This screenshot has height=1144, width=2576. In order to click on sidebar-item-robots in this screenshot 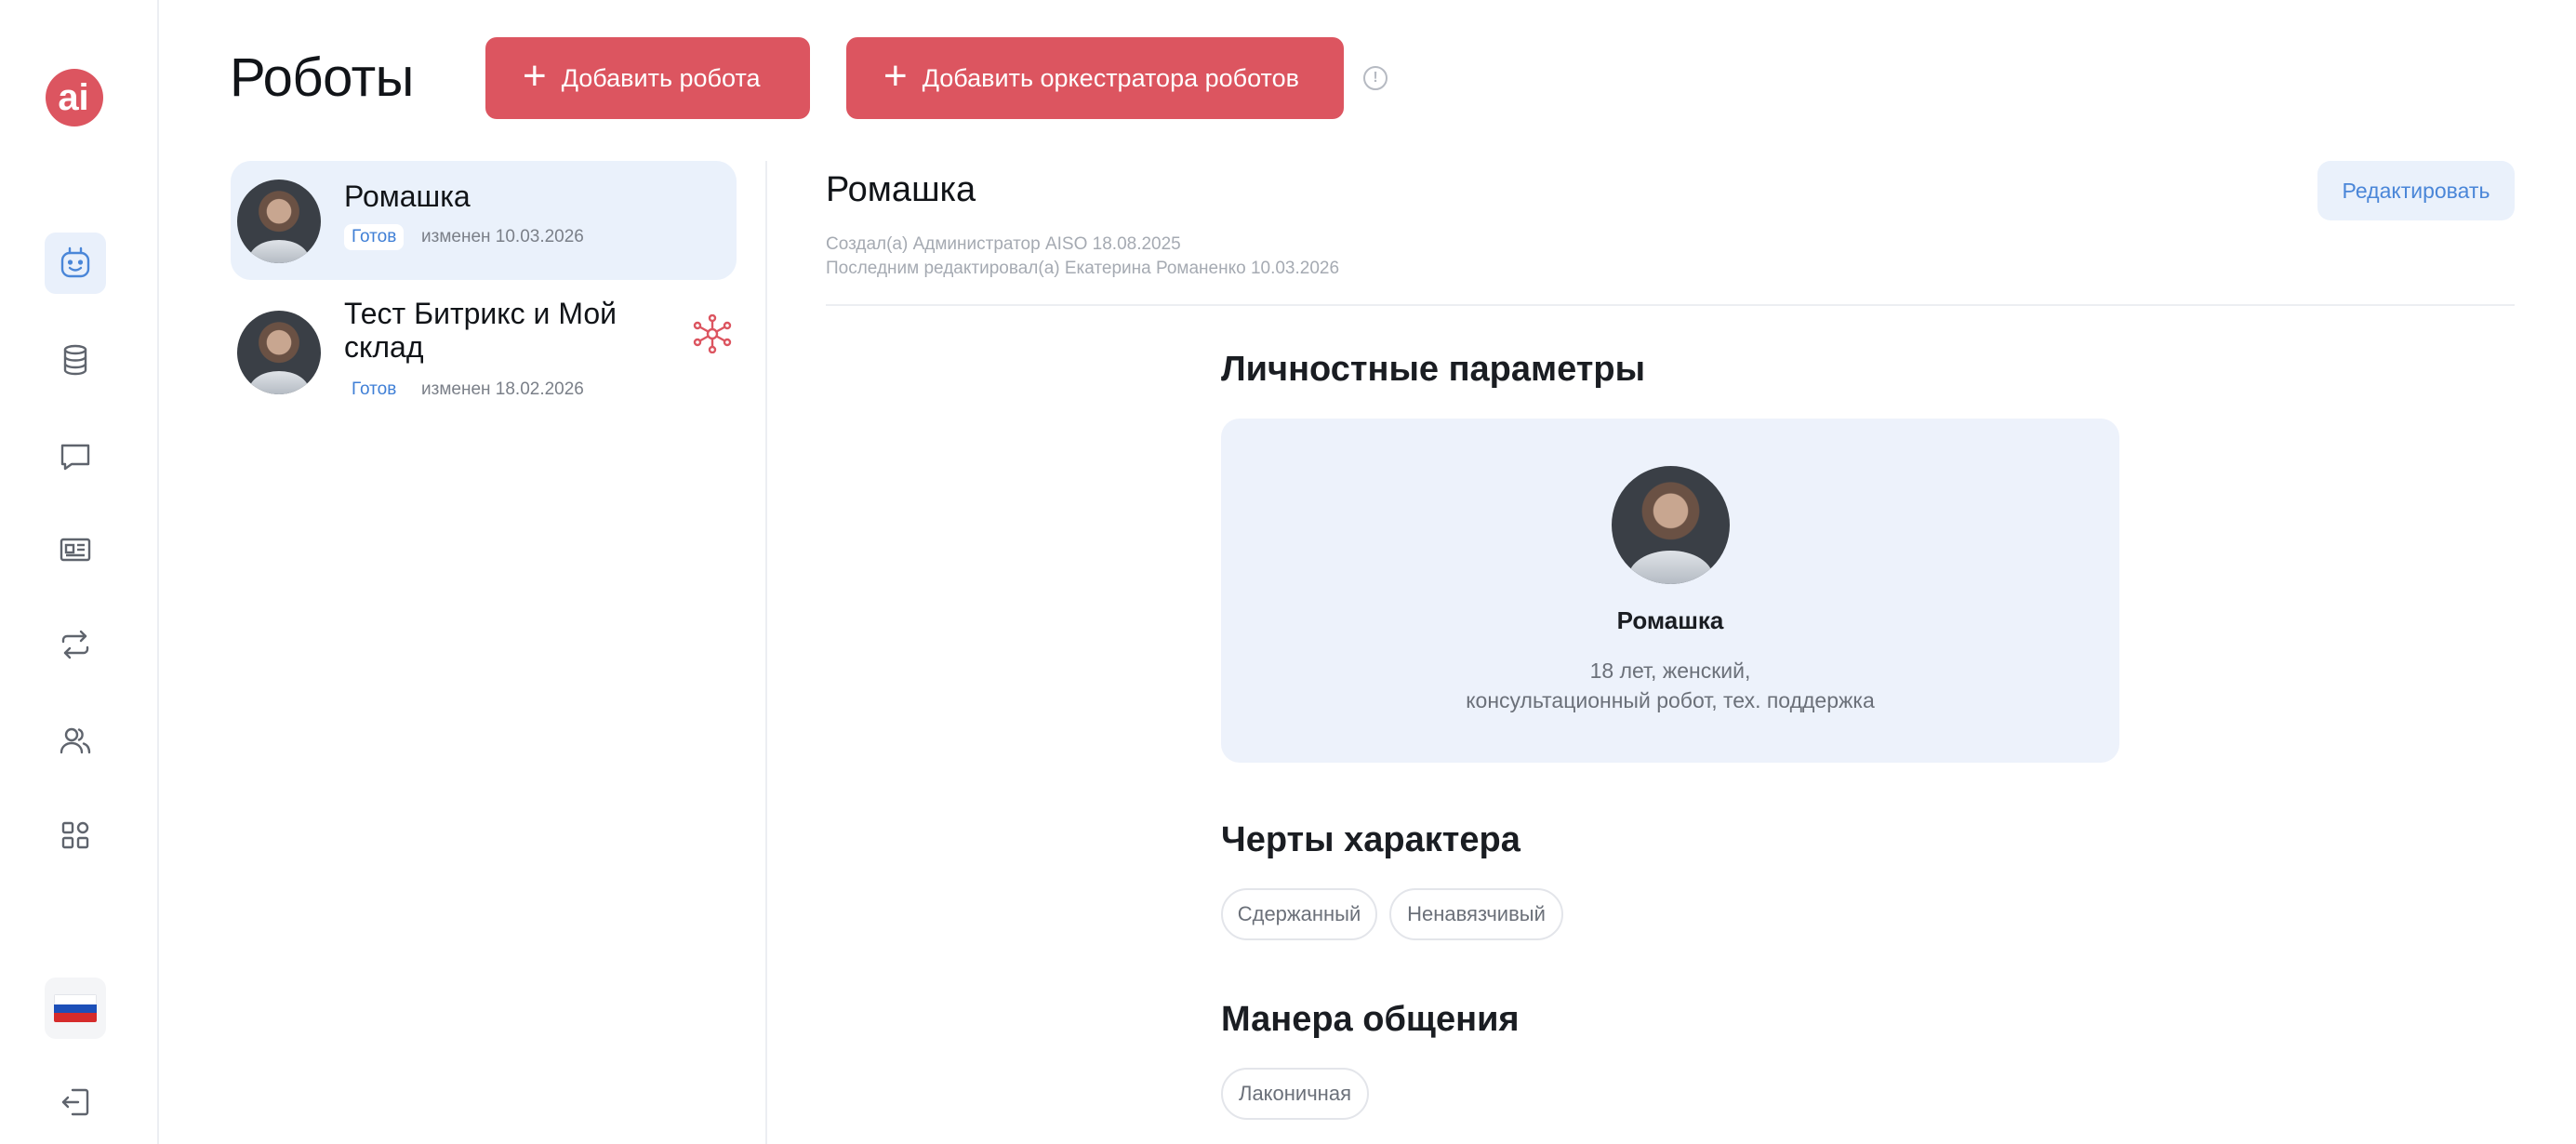, I will do `click(75, 263)`.